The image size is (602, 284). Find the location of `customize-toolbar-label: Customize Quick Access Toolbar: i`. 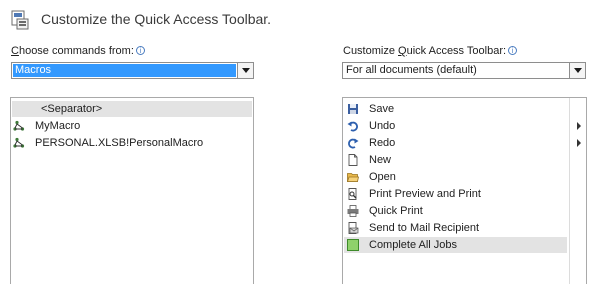

customize-toolbar-label: Customize Quick Access Toolbar: i is located at coordinates (430, 51).